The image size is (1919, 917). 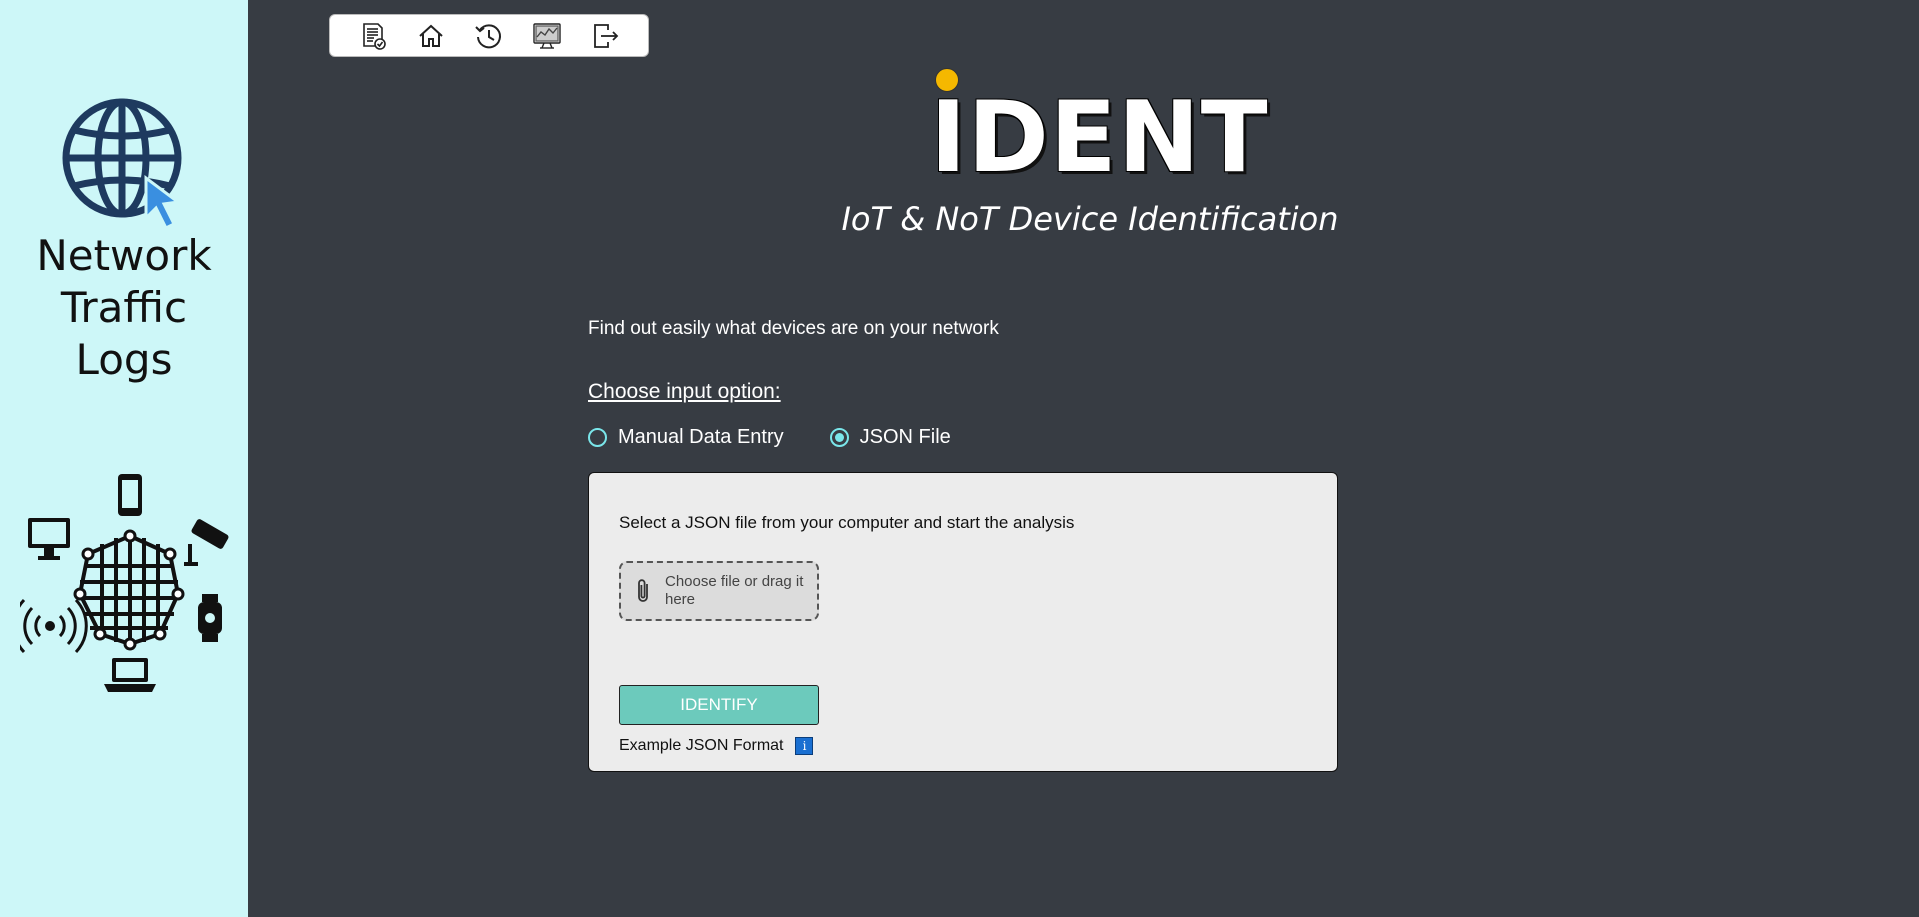 What do you see at coordinates (124, 359) in the screenshot?
I see `sidebar-title-line: Logs` at bounding box center [124, 359].